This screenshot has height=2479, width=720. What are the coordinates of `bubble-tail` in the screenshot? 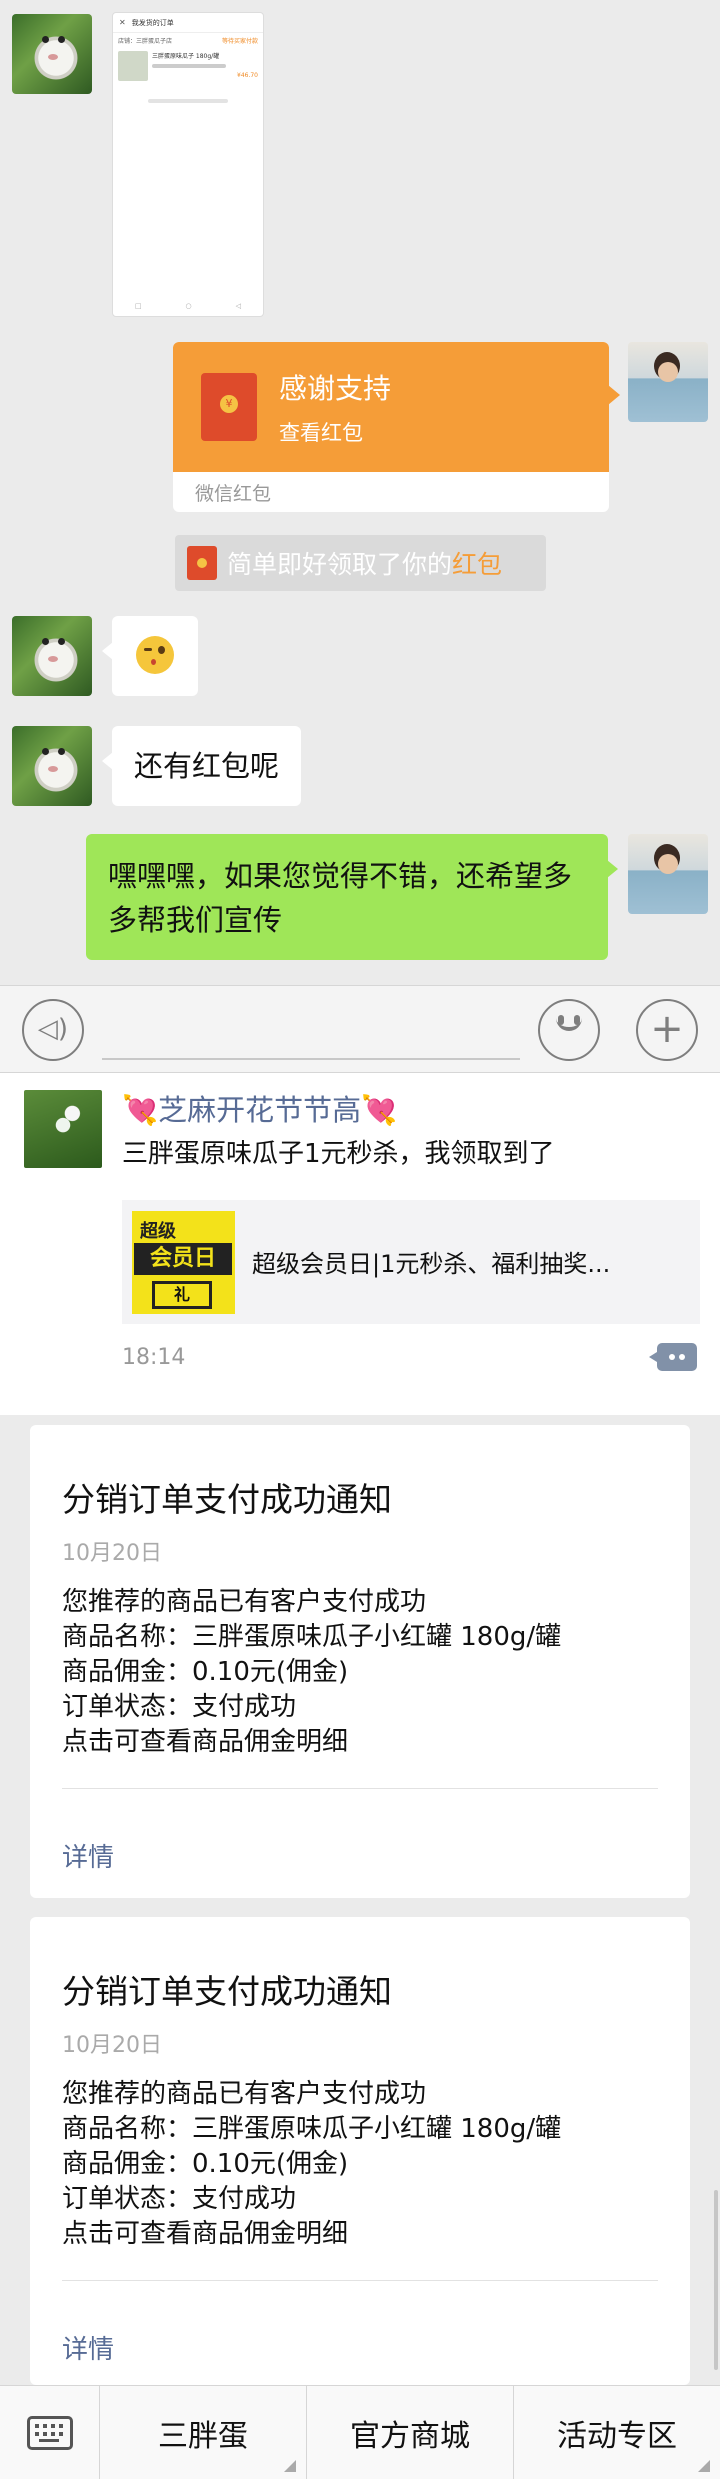 It's located at (614, 395).